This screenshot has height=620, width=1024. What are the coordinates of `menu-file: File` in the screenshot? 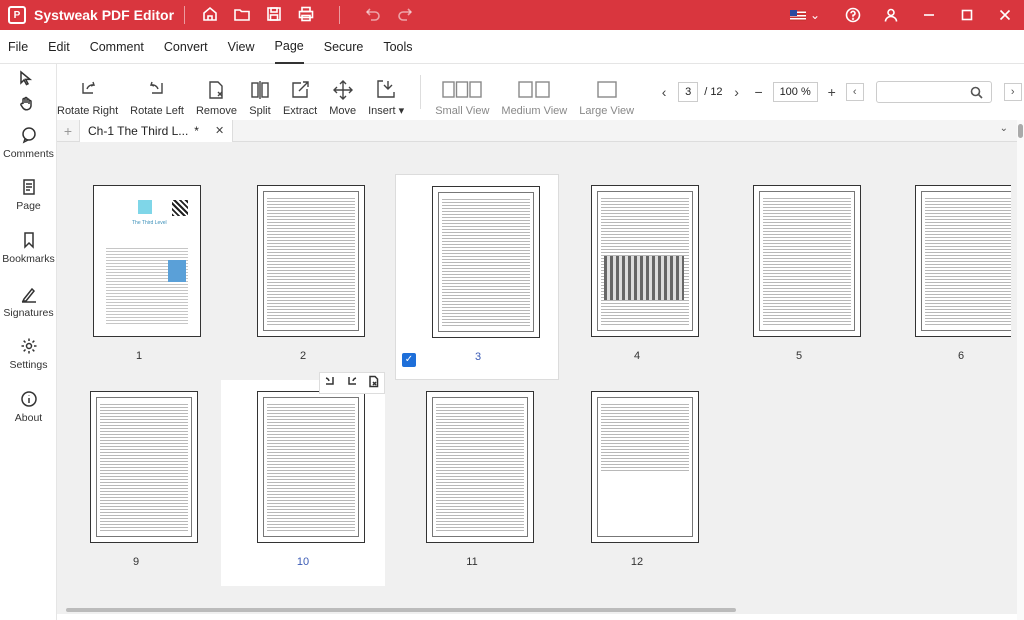 It's located at (18, 47).